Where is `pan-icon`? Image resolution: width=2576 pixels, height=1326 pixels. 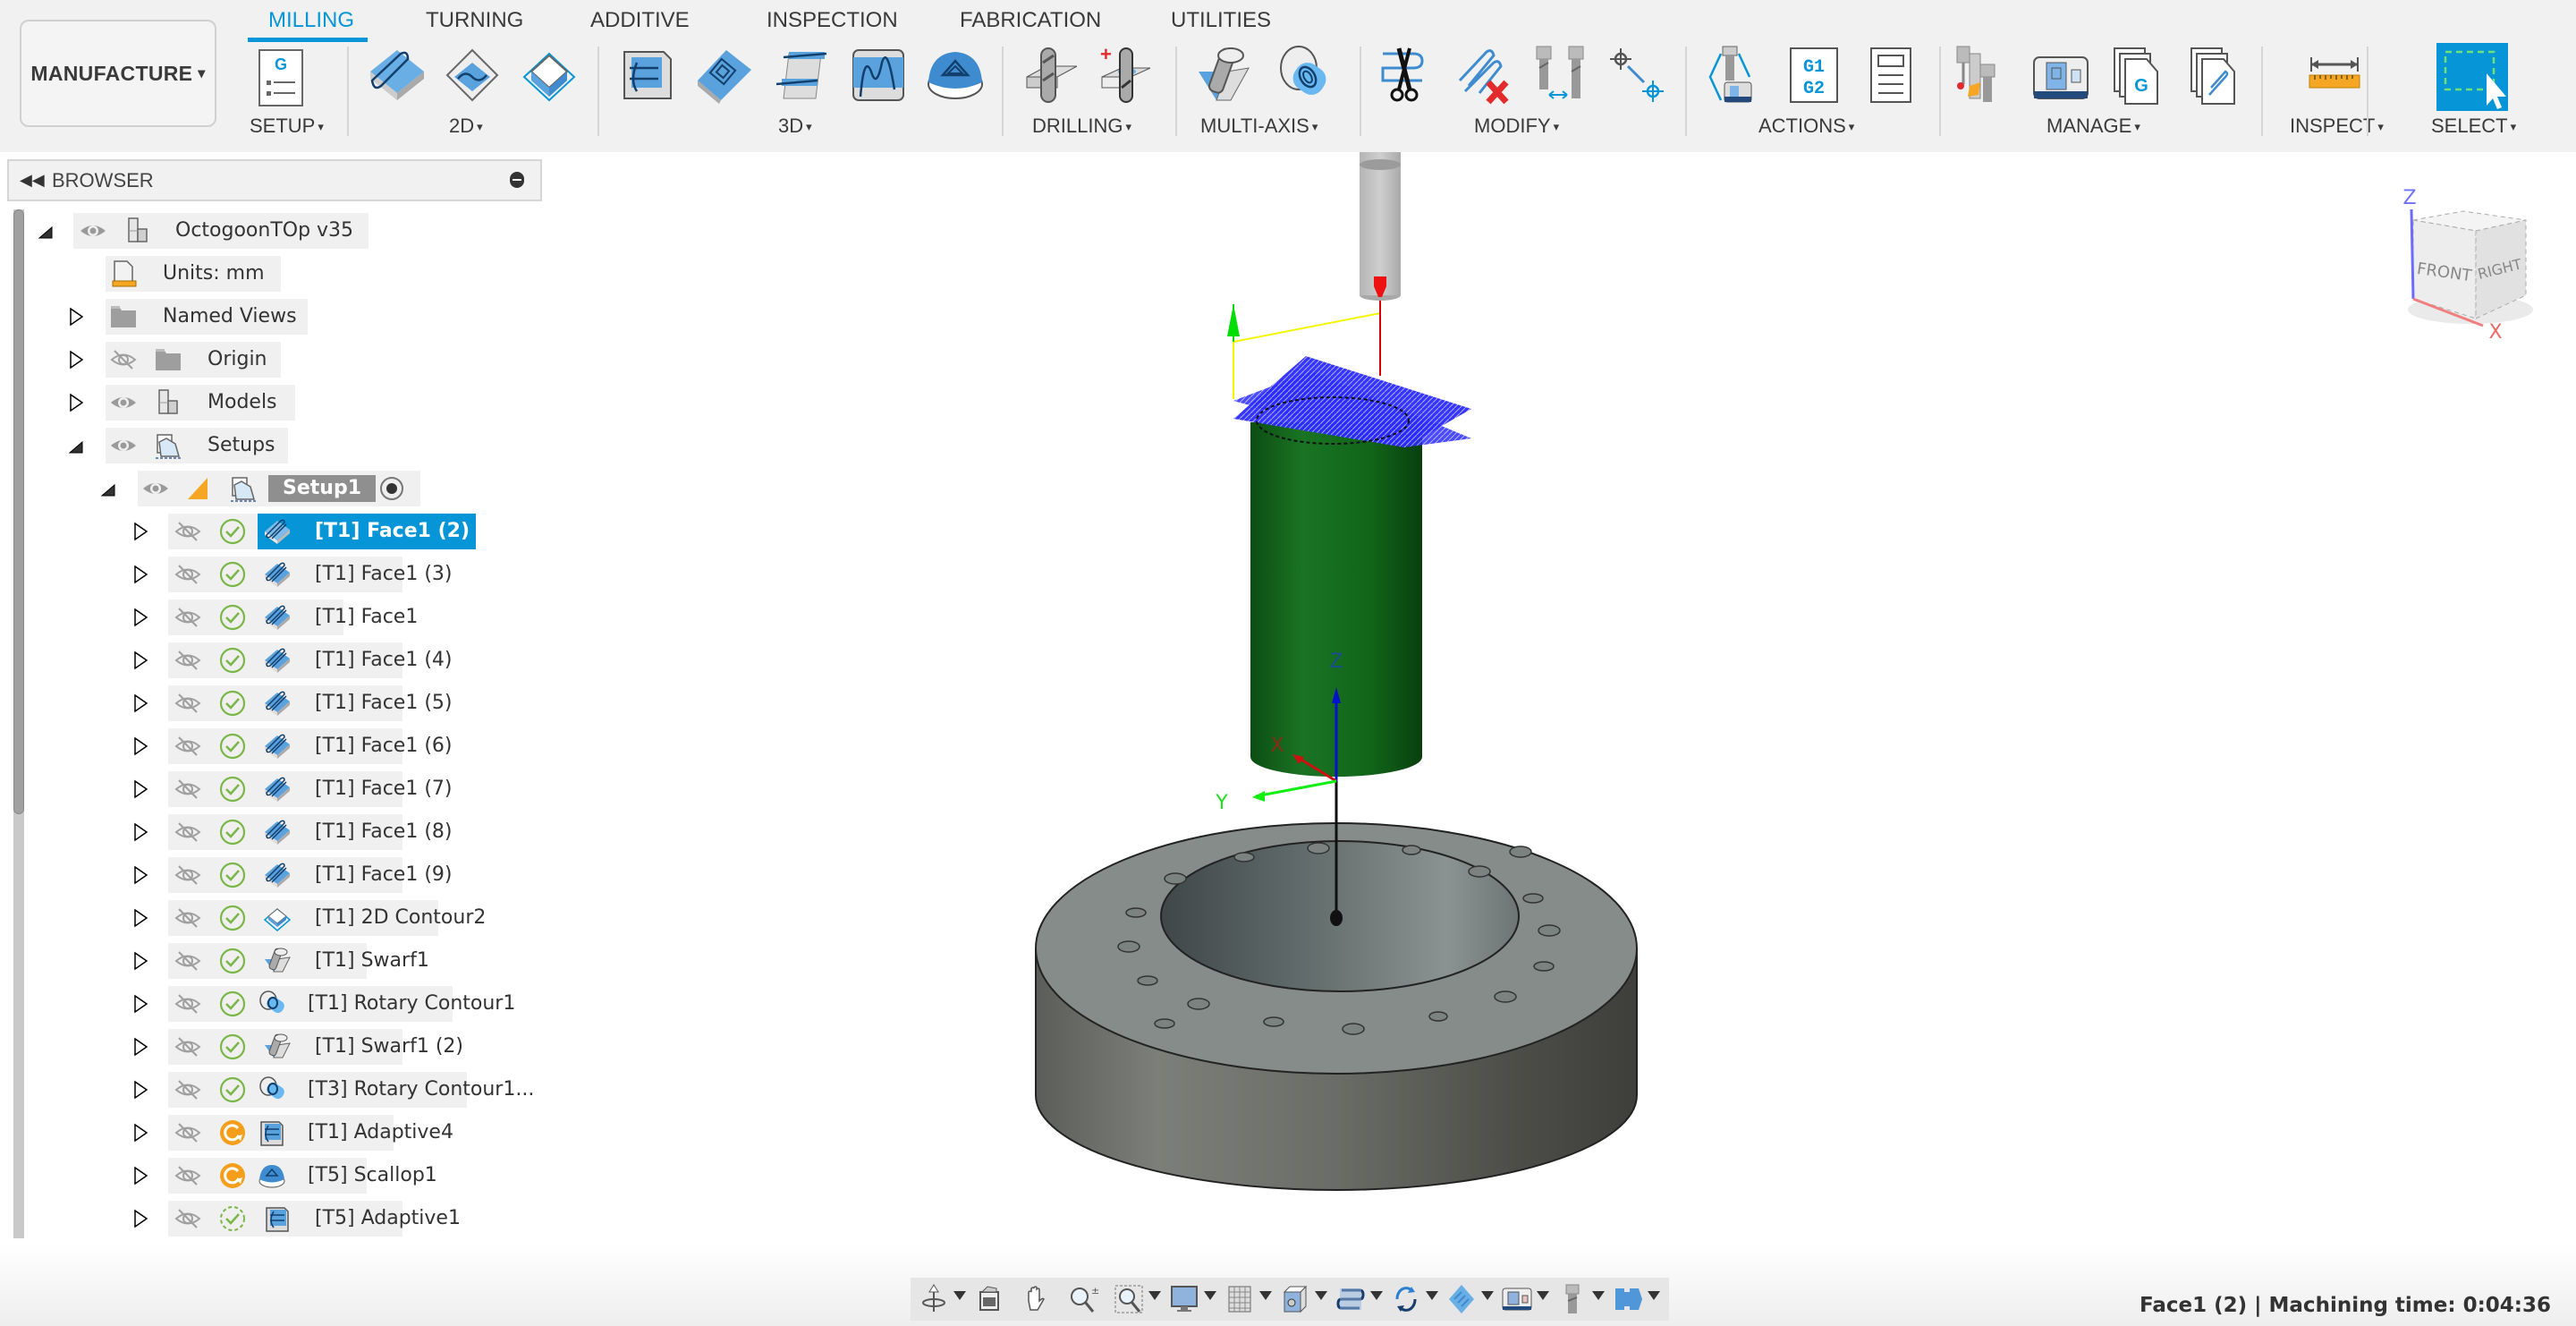 pan-icon is located at coordinates (1036, 1299).